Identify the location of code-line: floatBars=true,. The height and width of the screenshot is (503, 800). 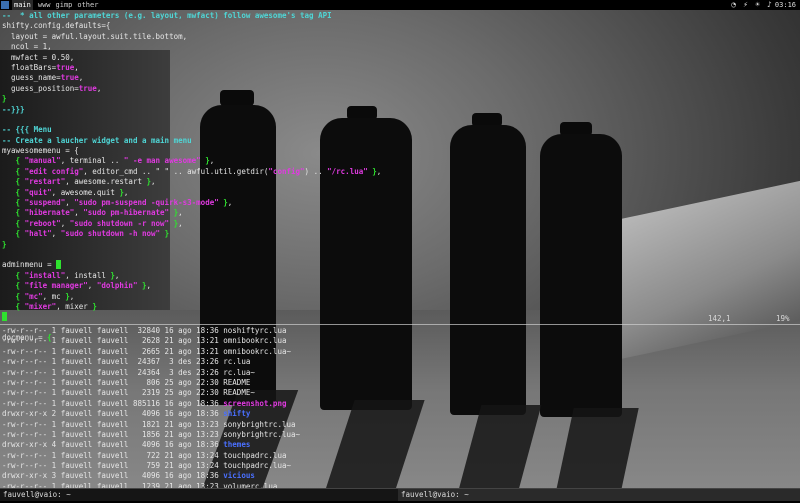
(397, 68).